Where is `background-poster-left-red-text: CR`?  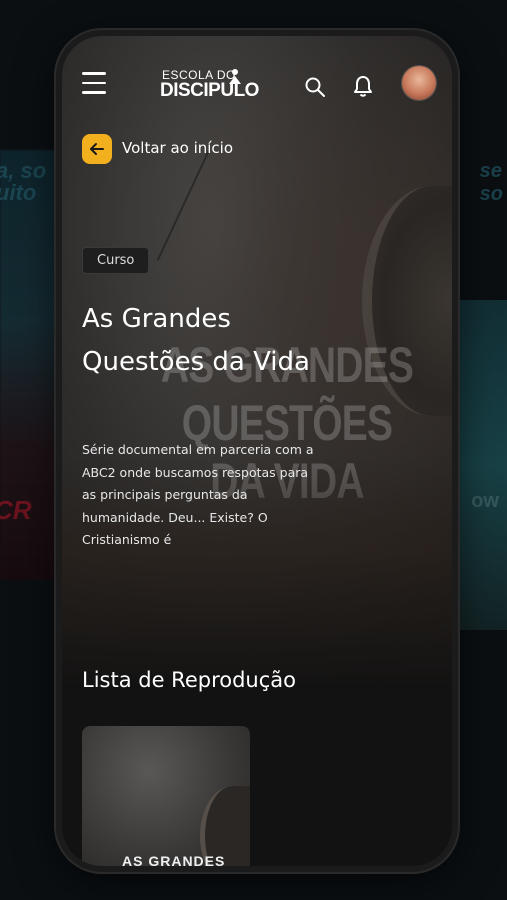 background-poster-left-red-text: CR is located at coordinates (16, 510).